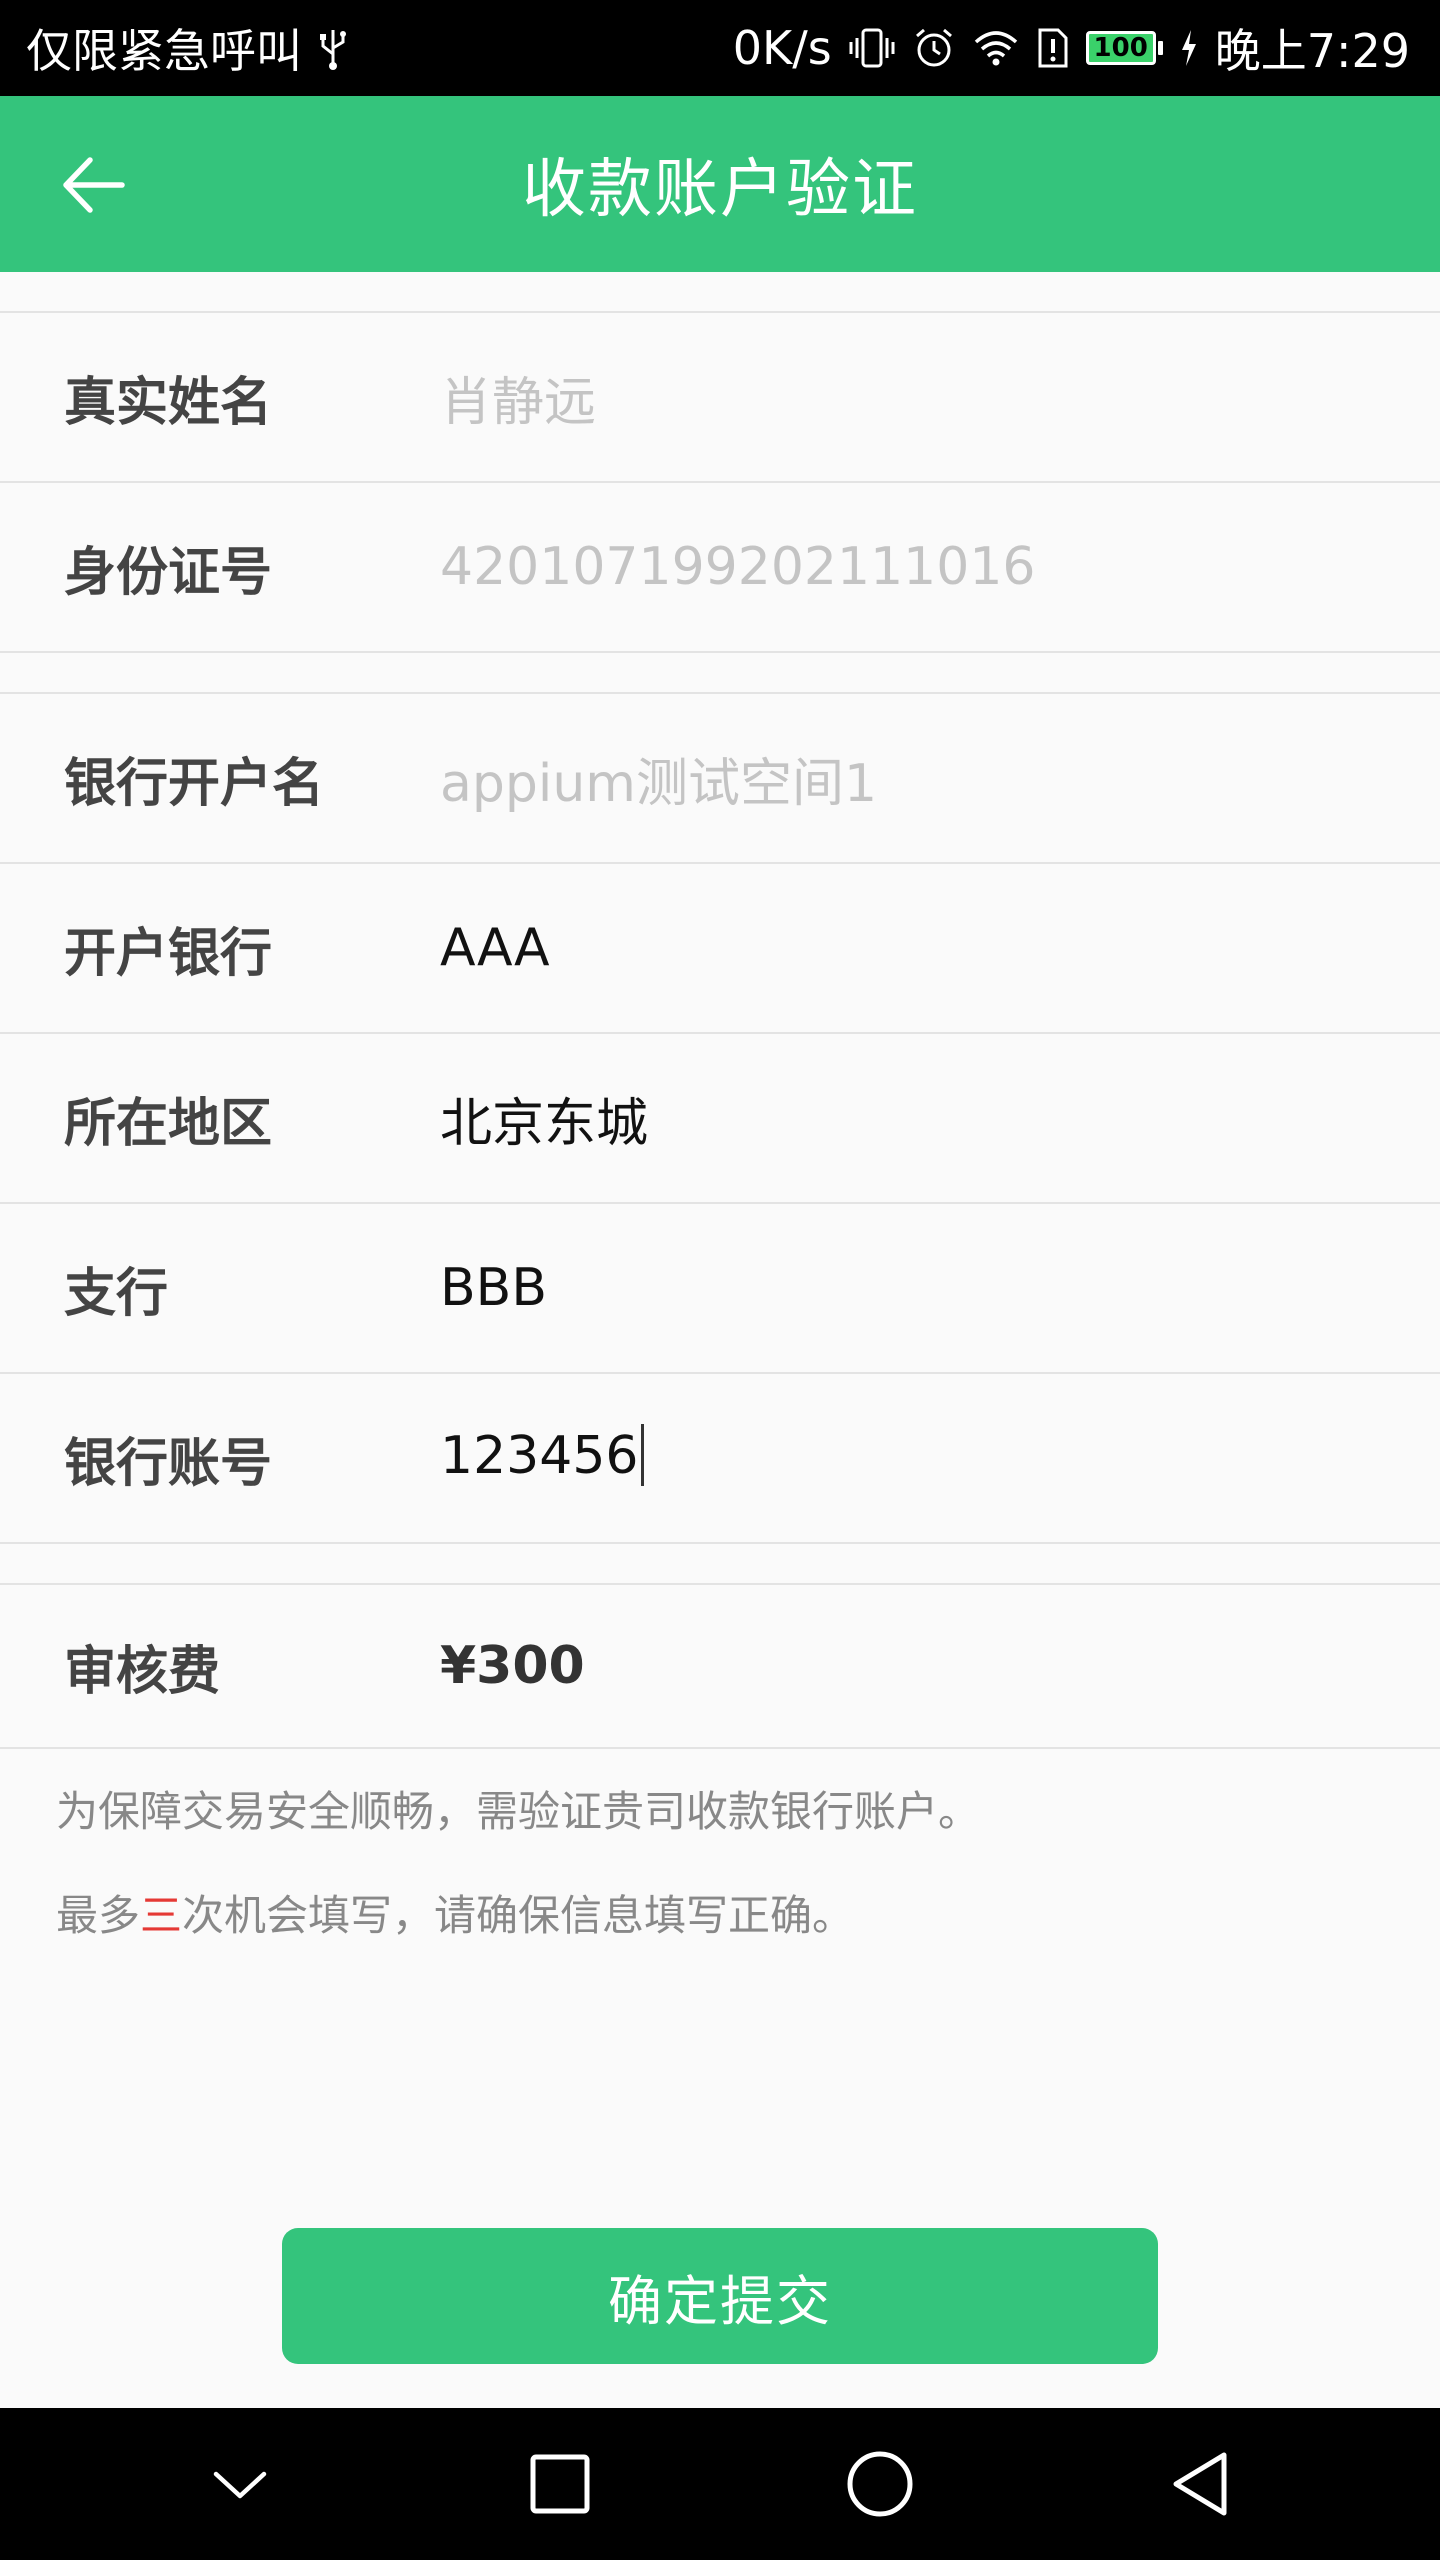  What do you see at coordinates (512, 1666) in the screenshot?
I see `fee-value: ¥300` at bounding box center [512, 1666].